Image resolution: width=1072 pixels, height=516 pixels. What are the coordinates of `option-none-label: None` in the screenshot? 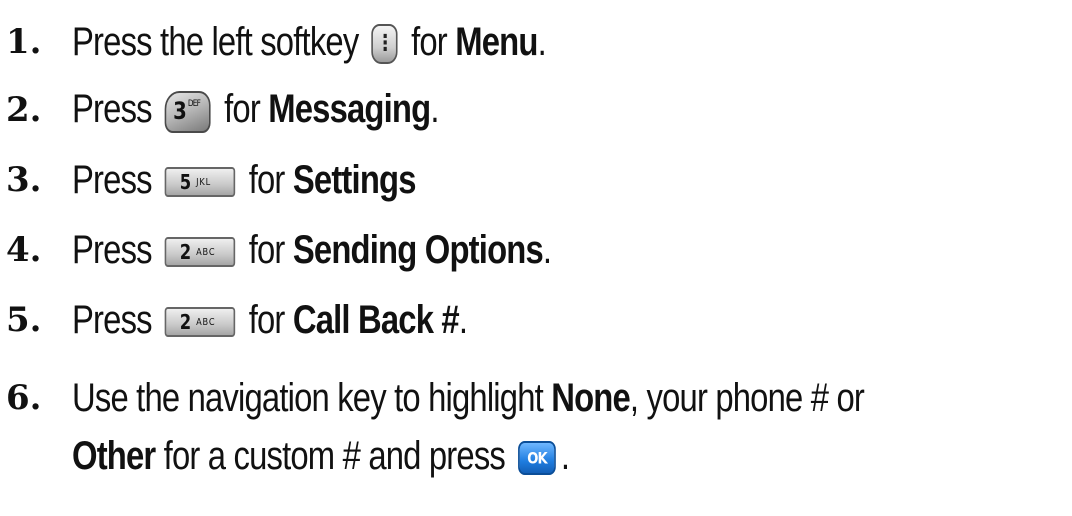 It's located at (591, 397).